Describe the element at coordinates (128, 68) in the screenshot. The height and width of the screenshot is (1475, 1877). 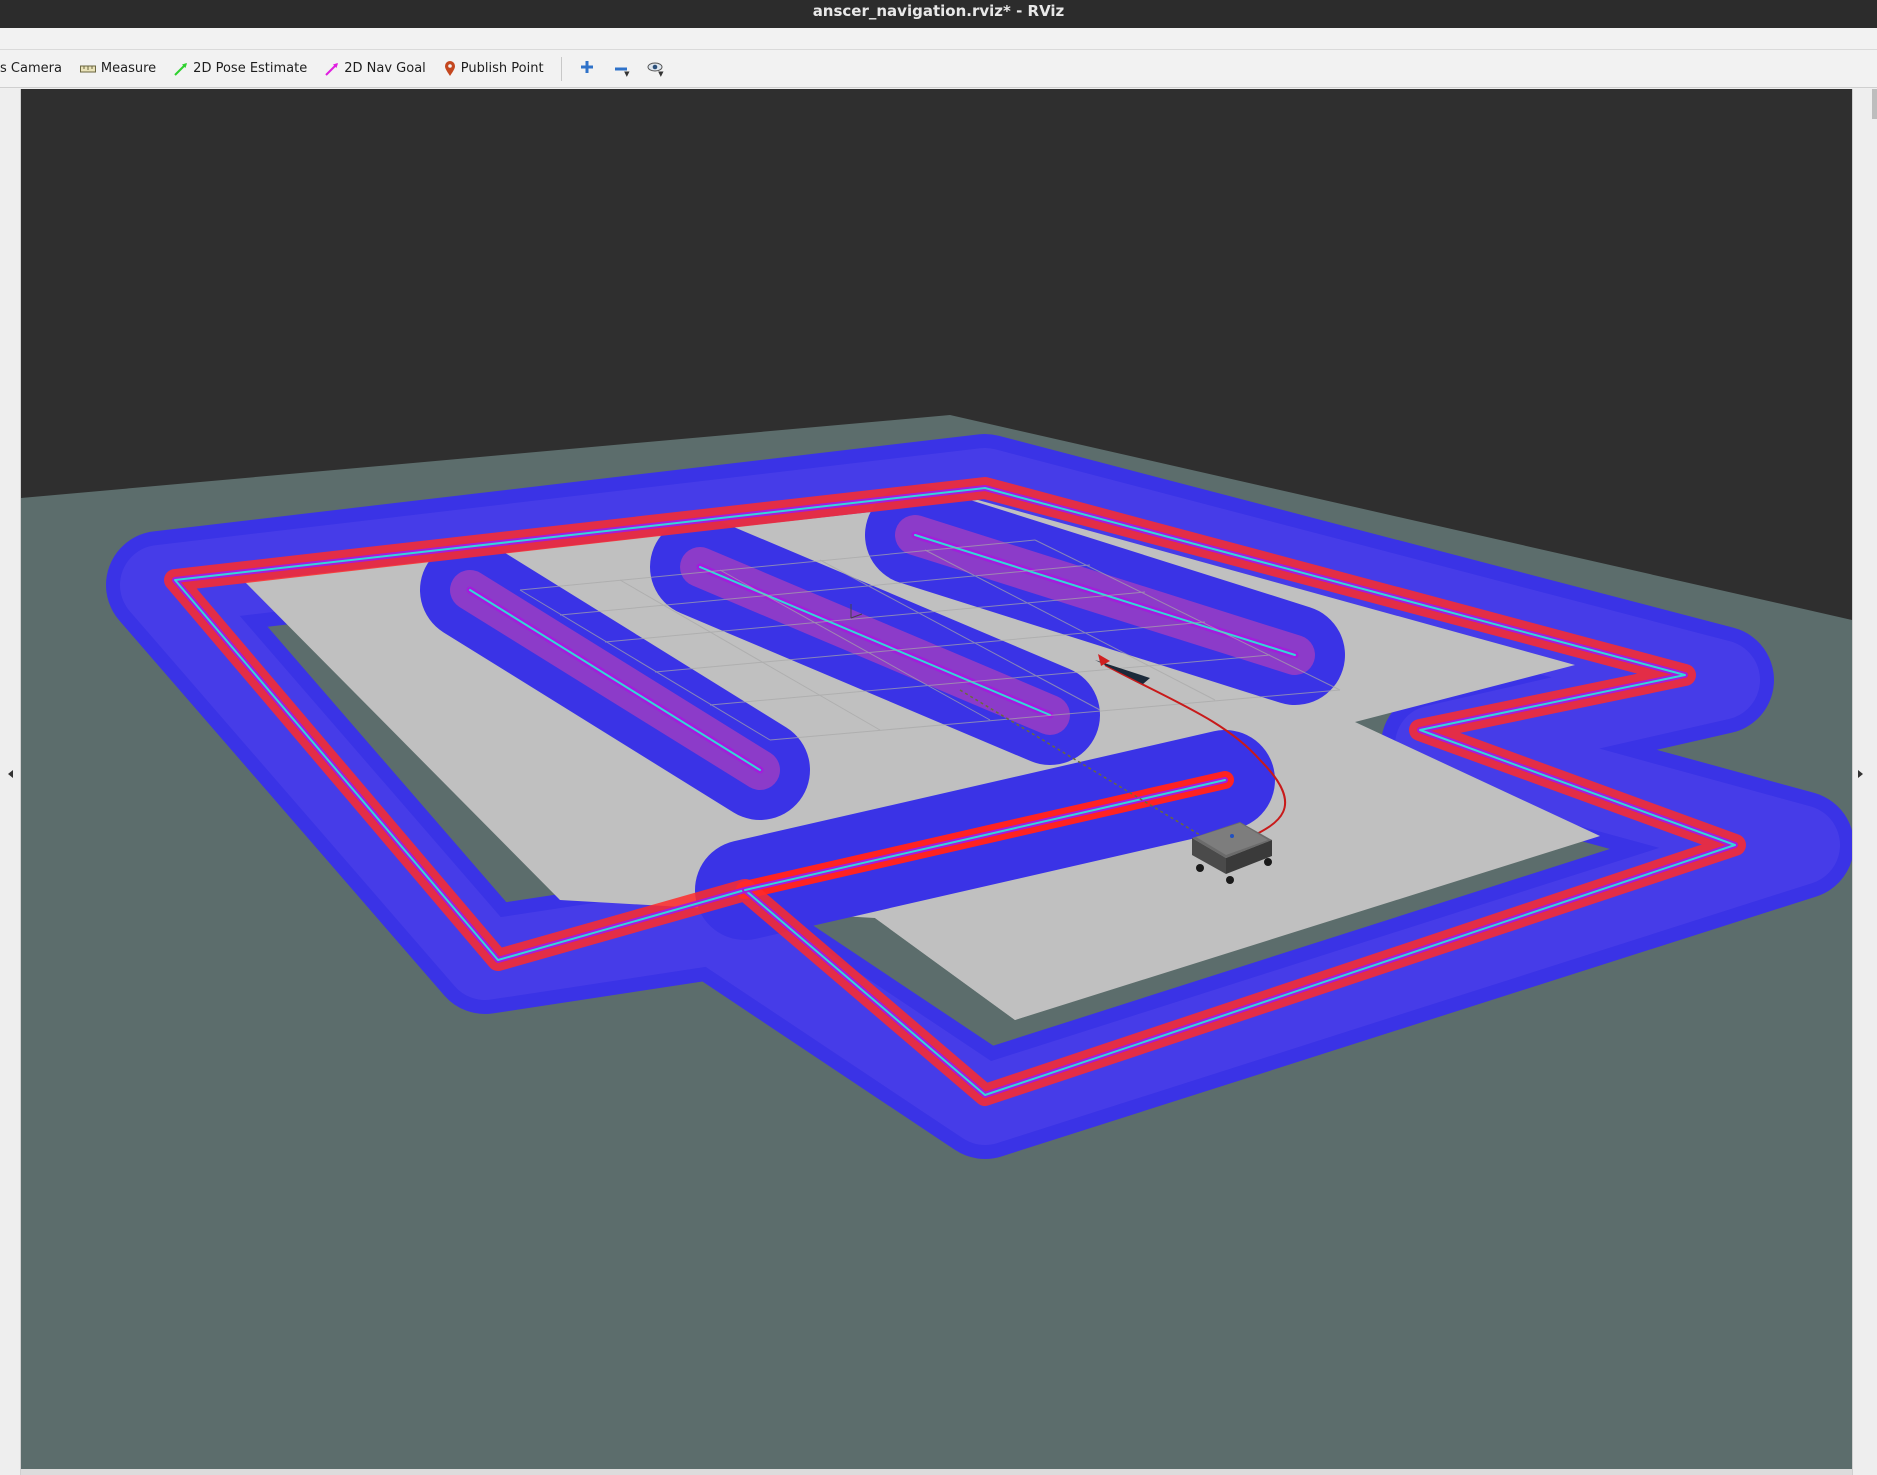
I see `tool-measure-label: Measure` at that location.